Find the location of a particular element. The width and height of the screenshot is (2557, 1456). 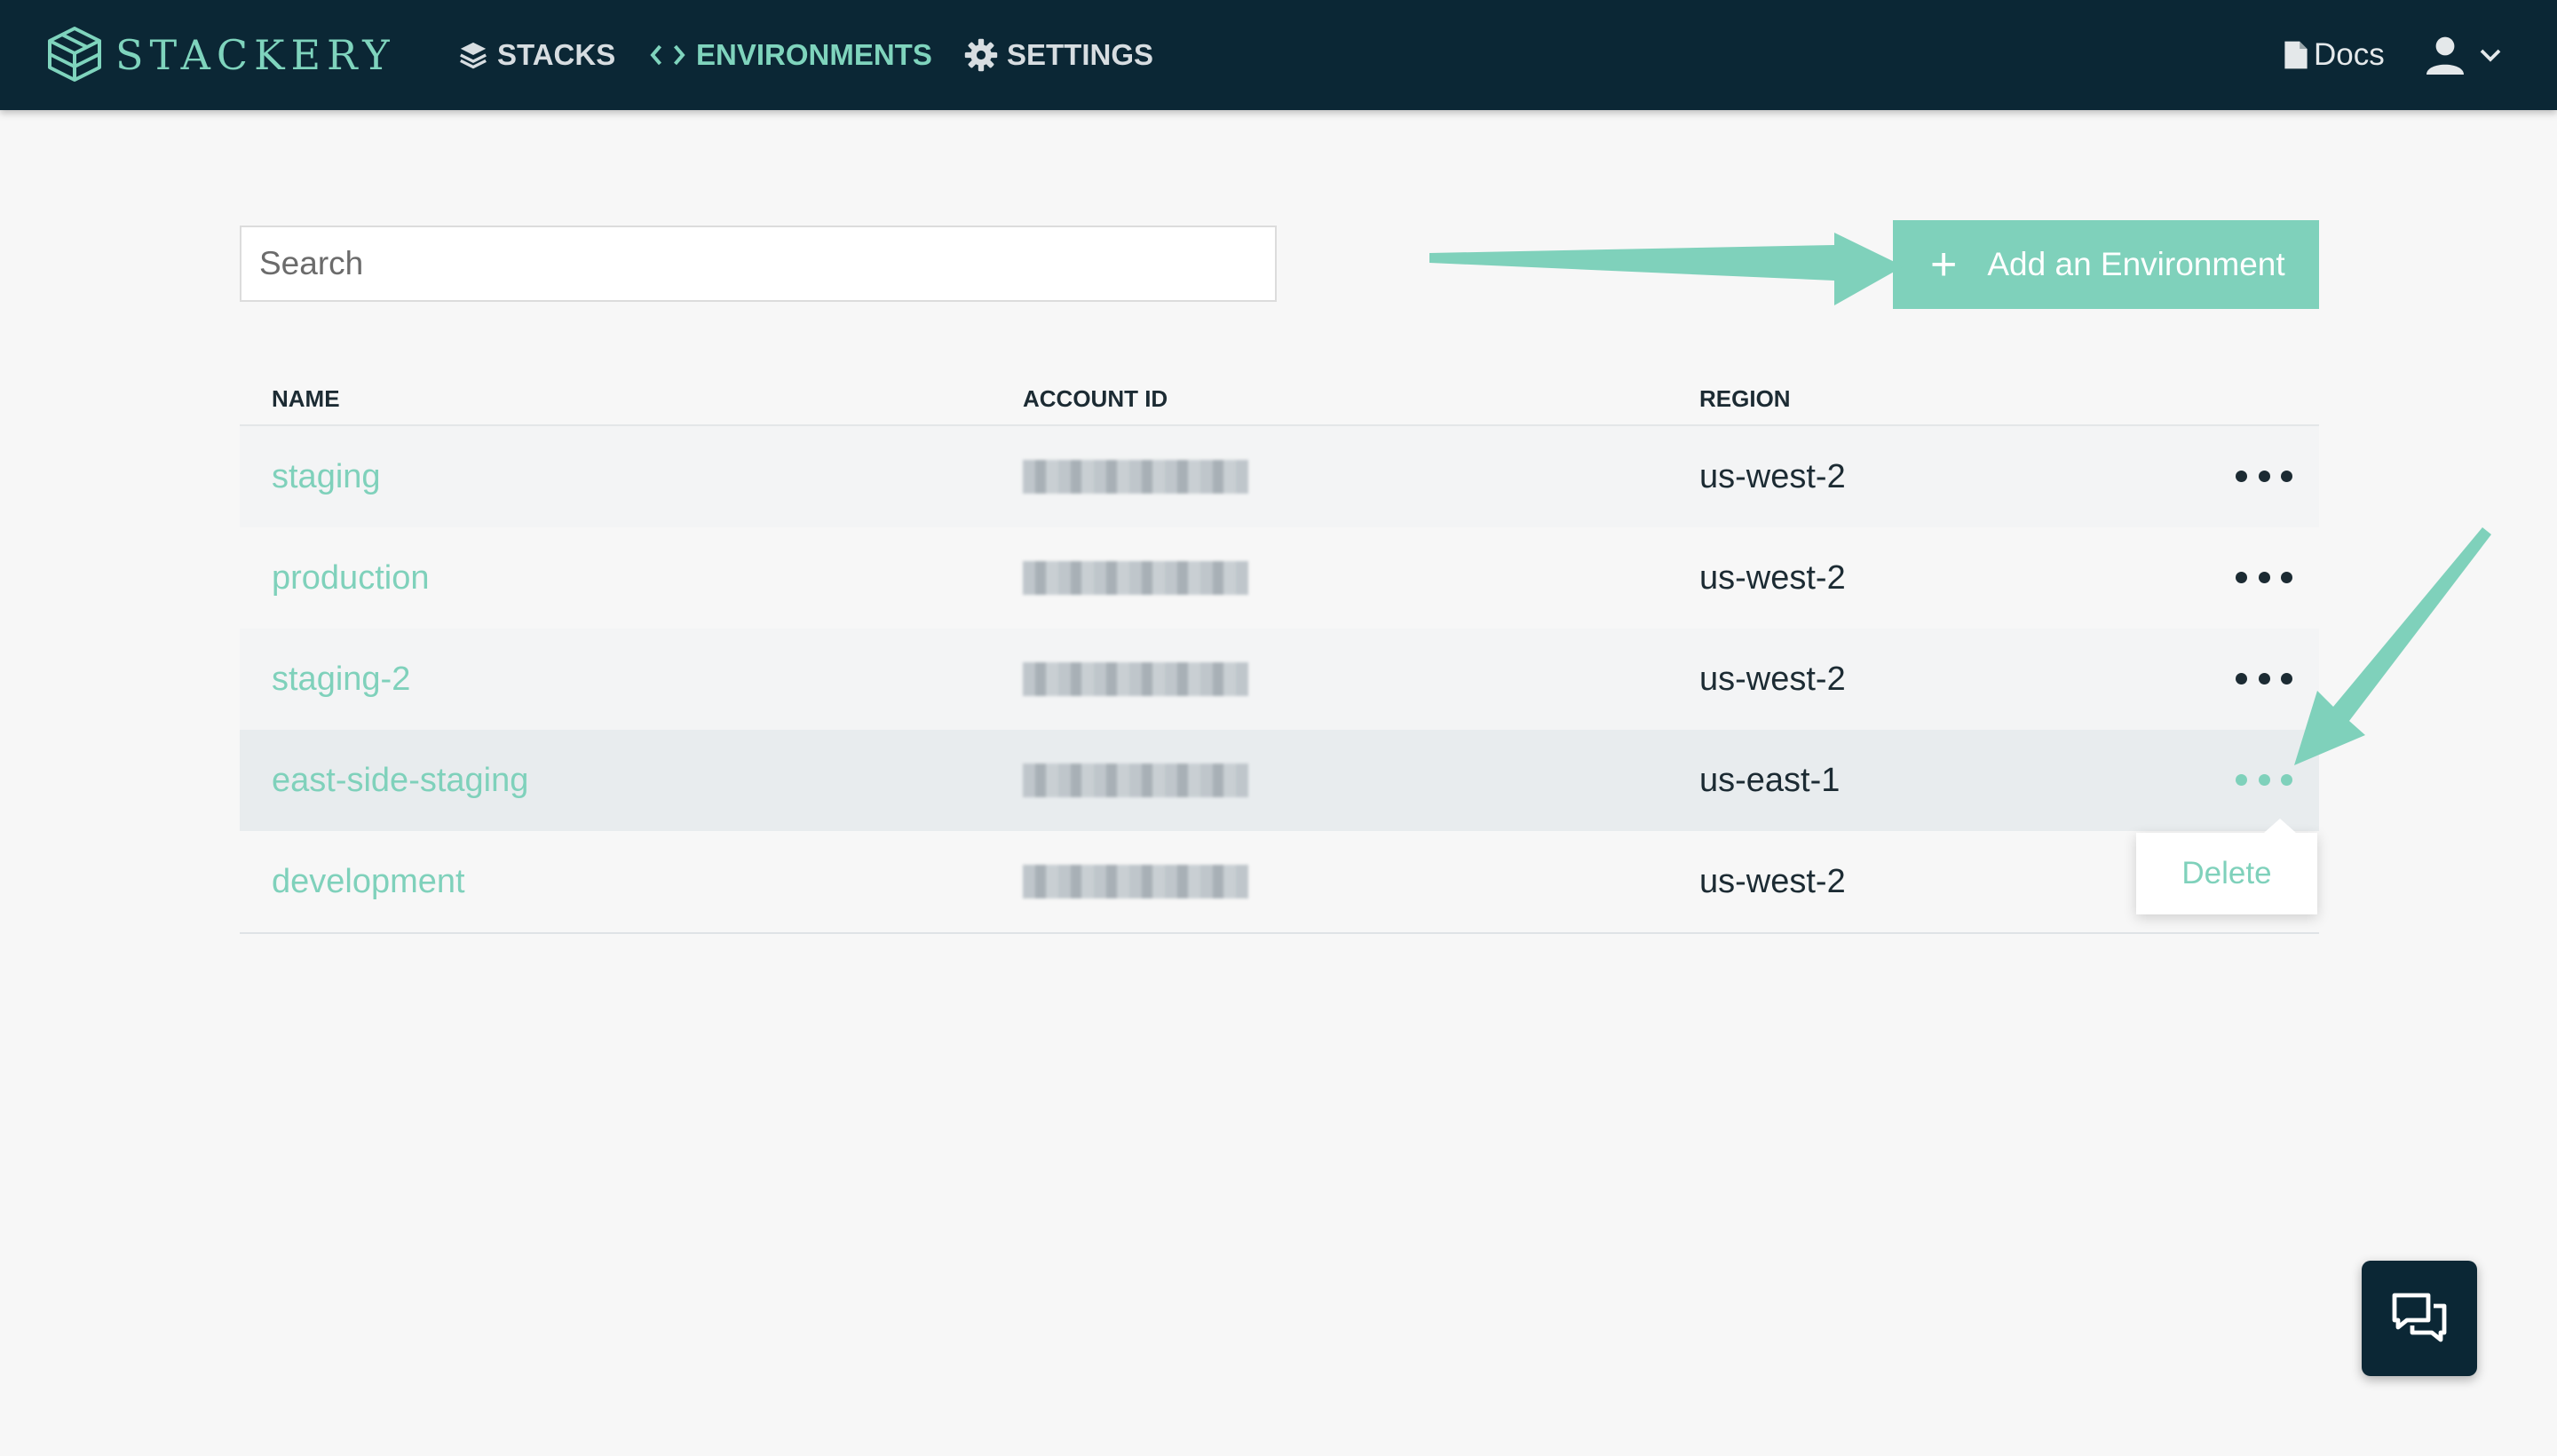

chat-bubbles-icon is located at coordinates (2419, 1317).